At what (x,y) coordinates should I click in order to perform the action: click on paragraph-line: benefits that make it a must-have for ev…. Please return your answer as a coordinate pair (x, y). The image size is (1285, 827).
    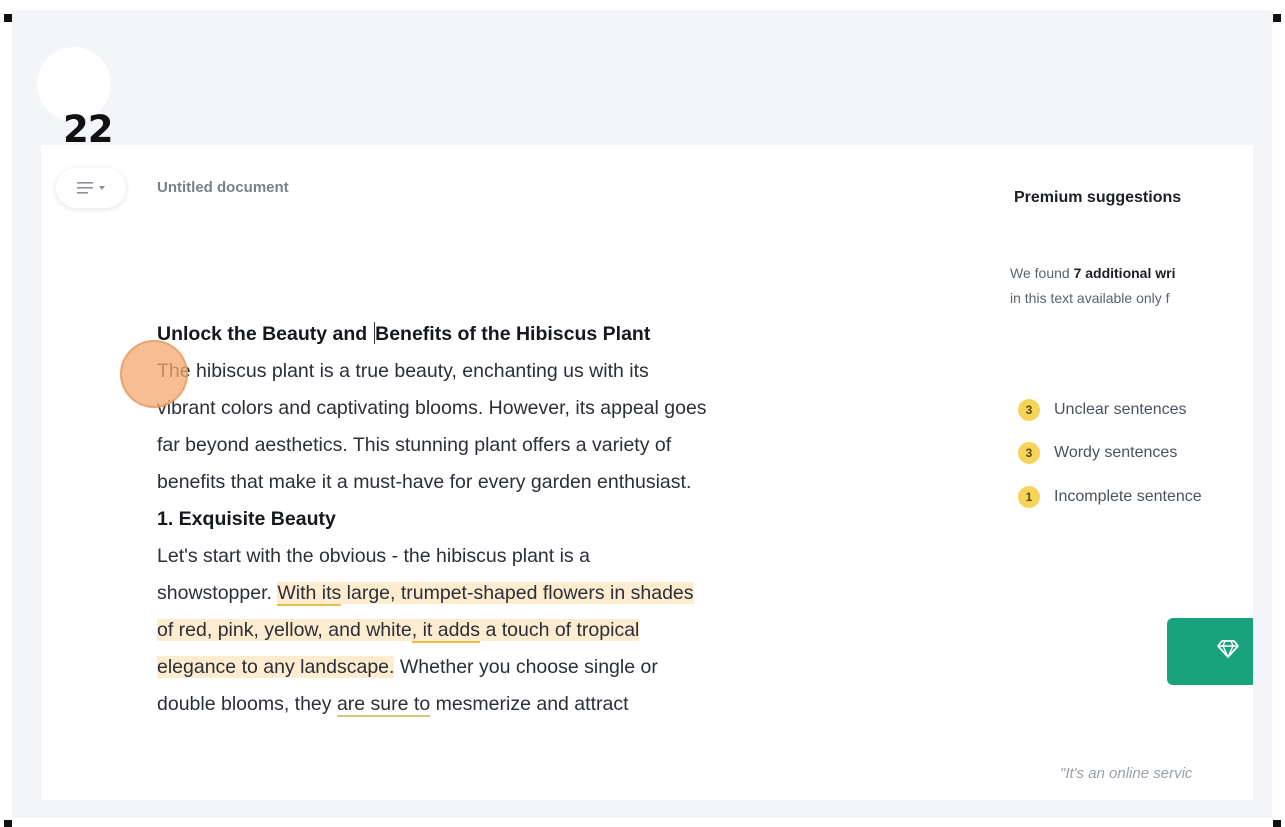
    Looking at the image, I should click on (424, 482).